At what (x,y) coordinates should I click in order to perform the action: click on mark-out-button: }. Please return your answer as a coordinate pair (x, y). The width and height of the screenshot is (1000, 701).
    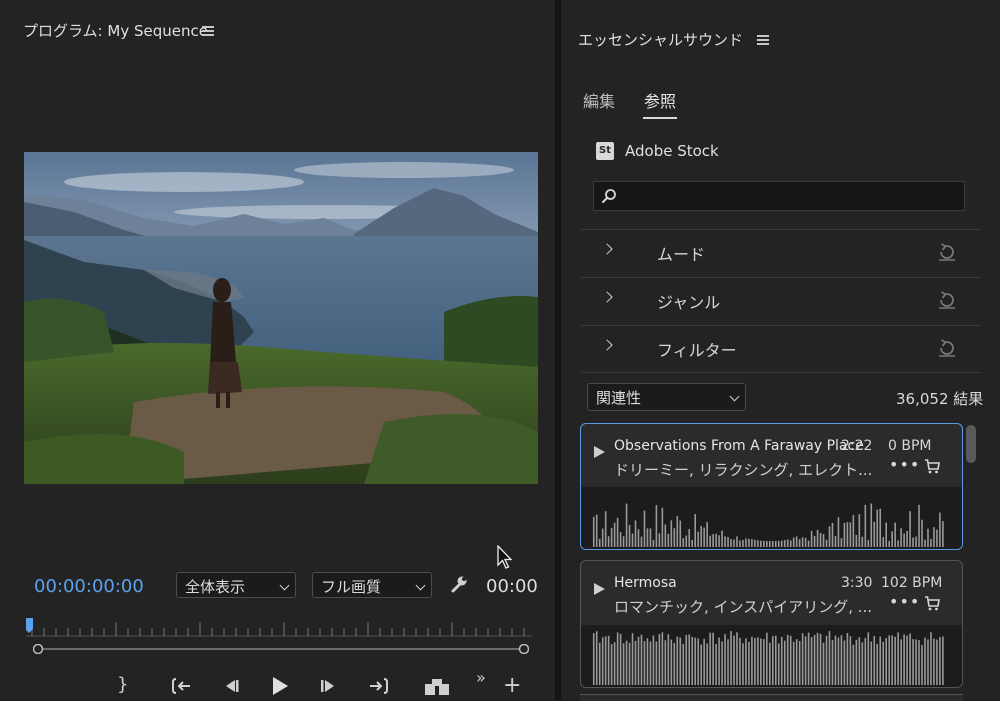
    Looking at the image, I should click on (122, 684).